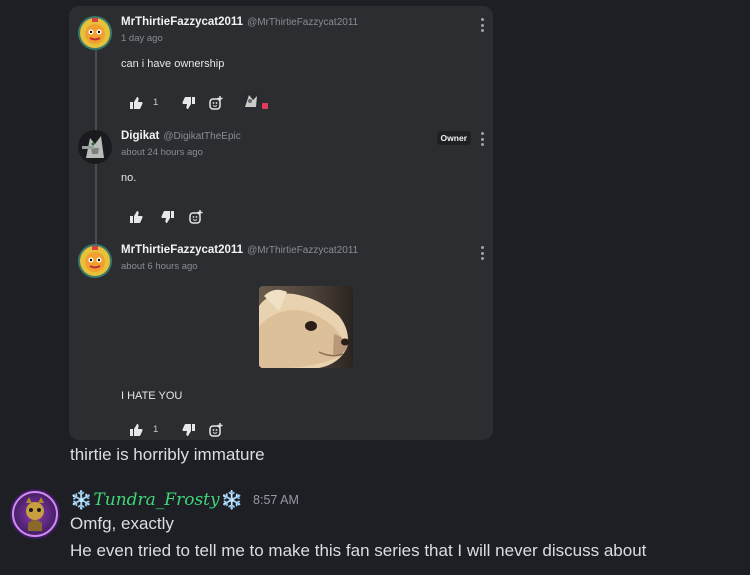  What do you see at coordinates (265, 106) in the screenshot?
I see `heart-badge` at bounding box center [265, 106].